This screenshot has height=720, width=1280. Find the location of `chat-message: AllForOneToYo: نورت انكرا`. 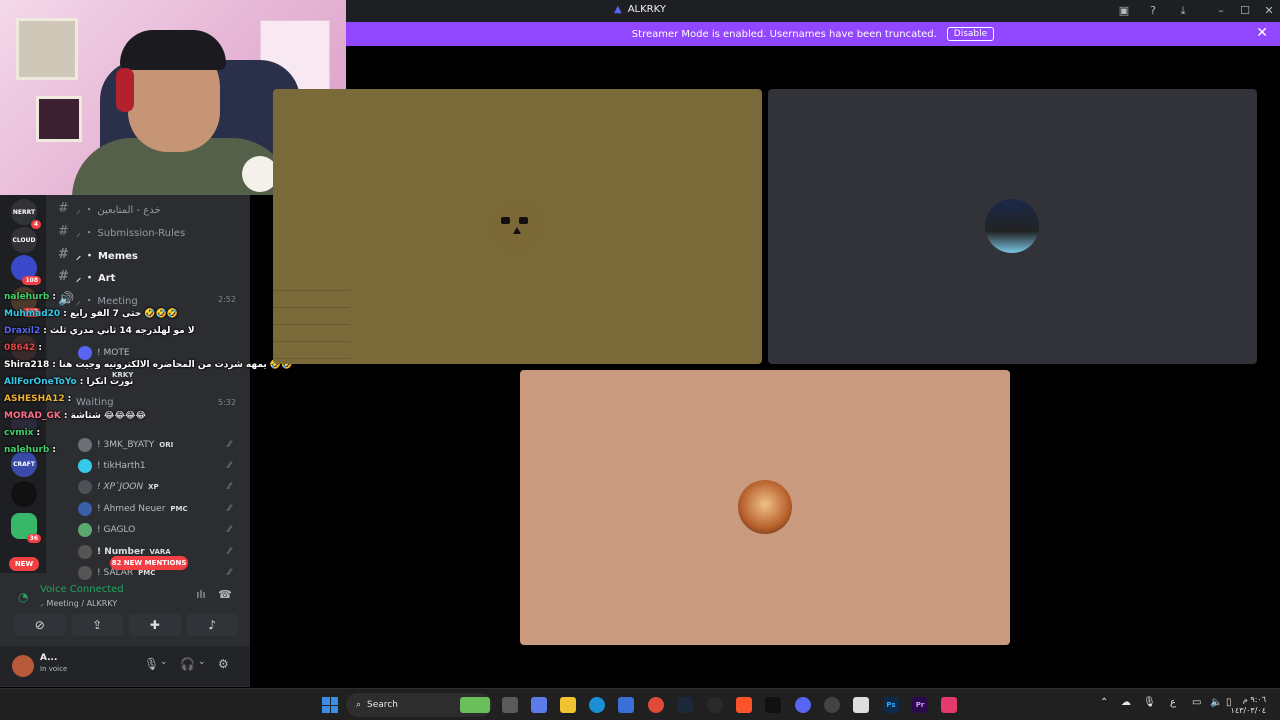

chat-message: AllForOneToYo: نورت انكرا is located at coordinates (69, 382).